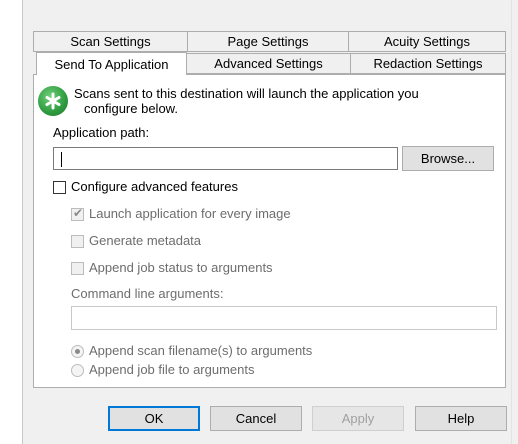 The image size is (518, 444). I want to click on append-scan-filenames-radio, so click(77, 351).